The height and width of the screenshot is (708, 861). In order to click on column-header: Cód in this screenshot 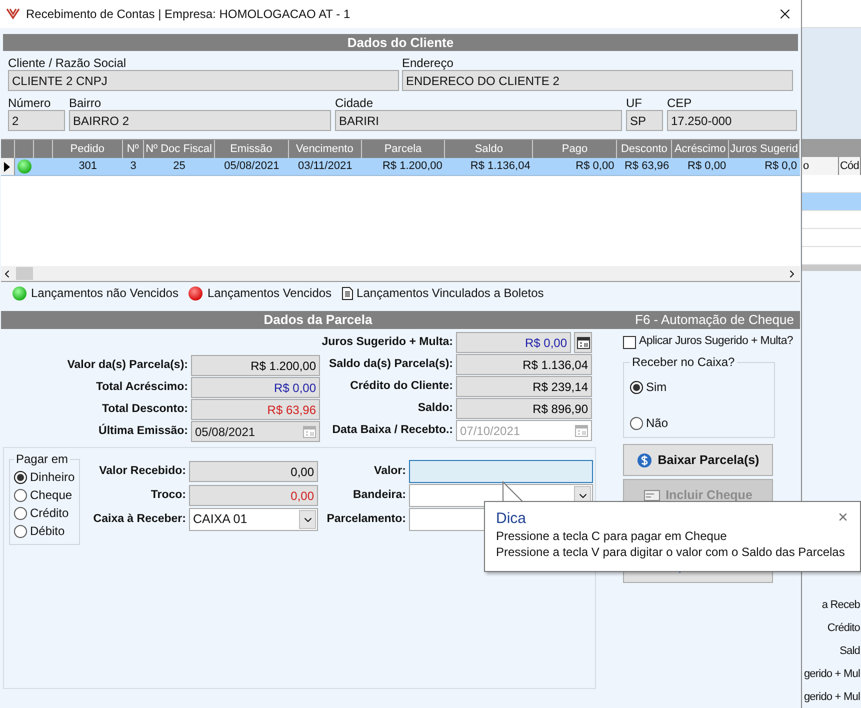, I will do `click(850, 166)`.